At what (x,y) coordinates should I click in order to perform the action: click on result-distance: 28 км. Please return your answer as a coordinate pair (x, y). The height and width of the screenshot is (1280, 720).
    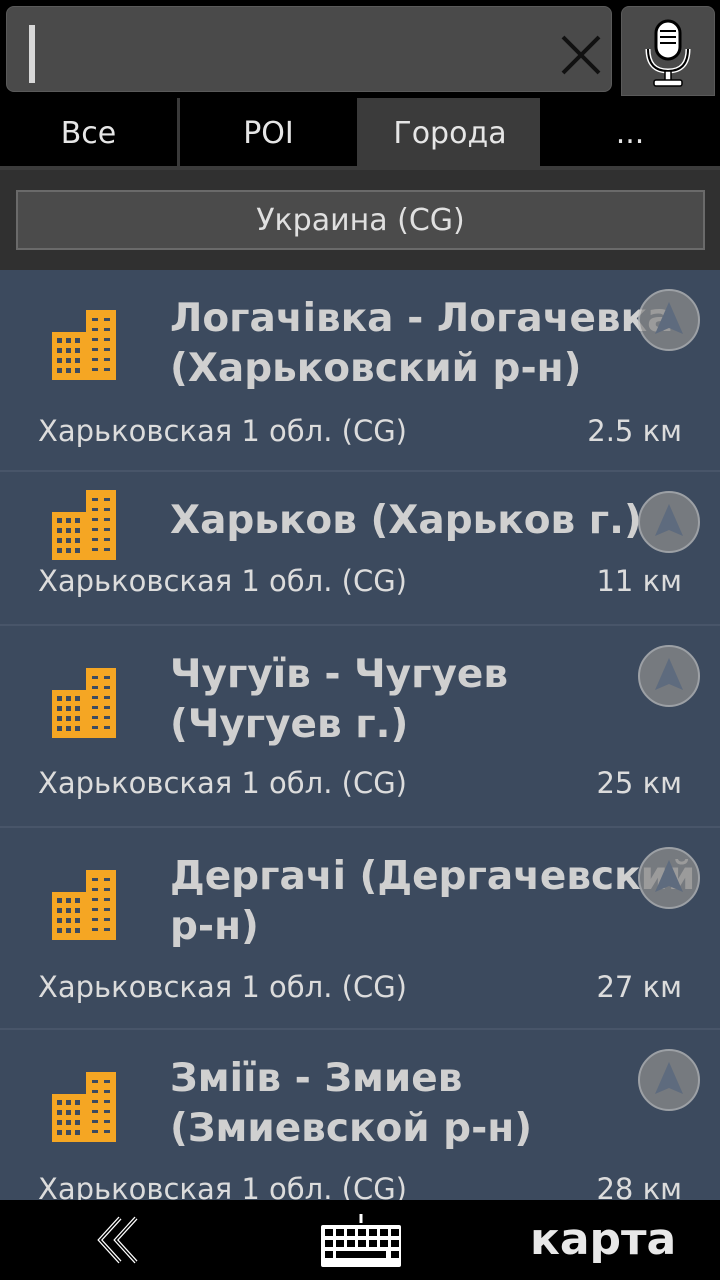
    Looking at the image, I should click on (639, 1186).